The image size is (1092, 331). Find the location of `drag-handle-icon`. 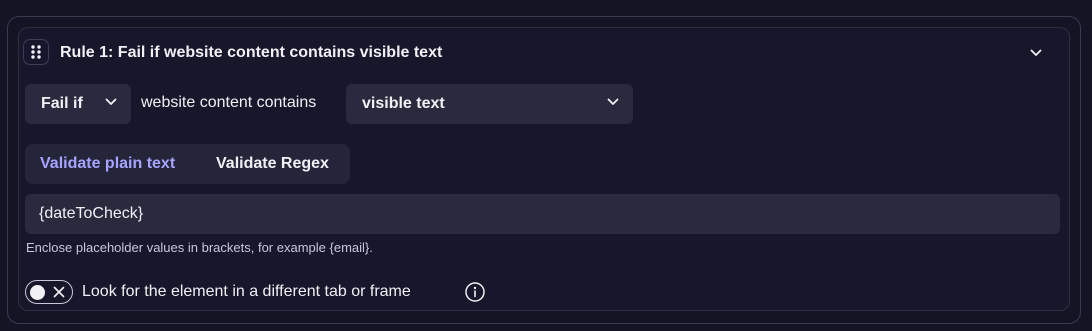

drag-handle-icon is located at coordinates (36, 52).